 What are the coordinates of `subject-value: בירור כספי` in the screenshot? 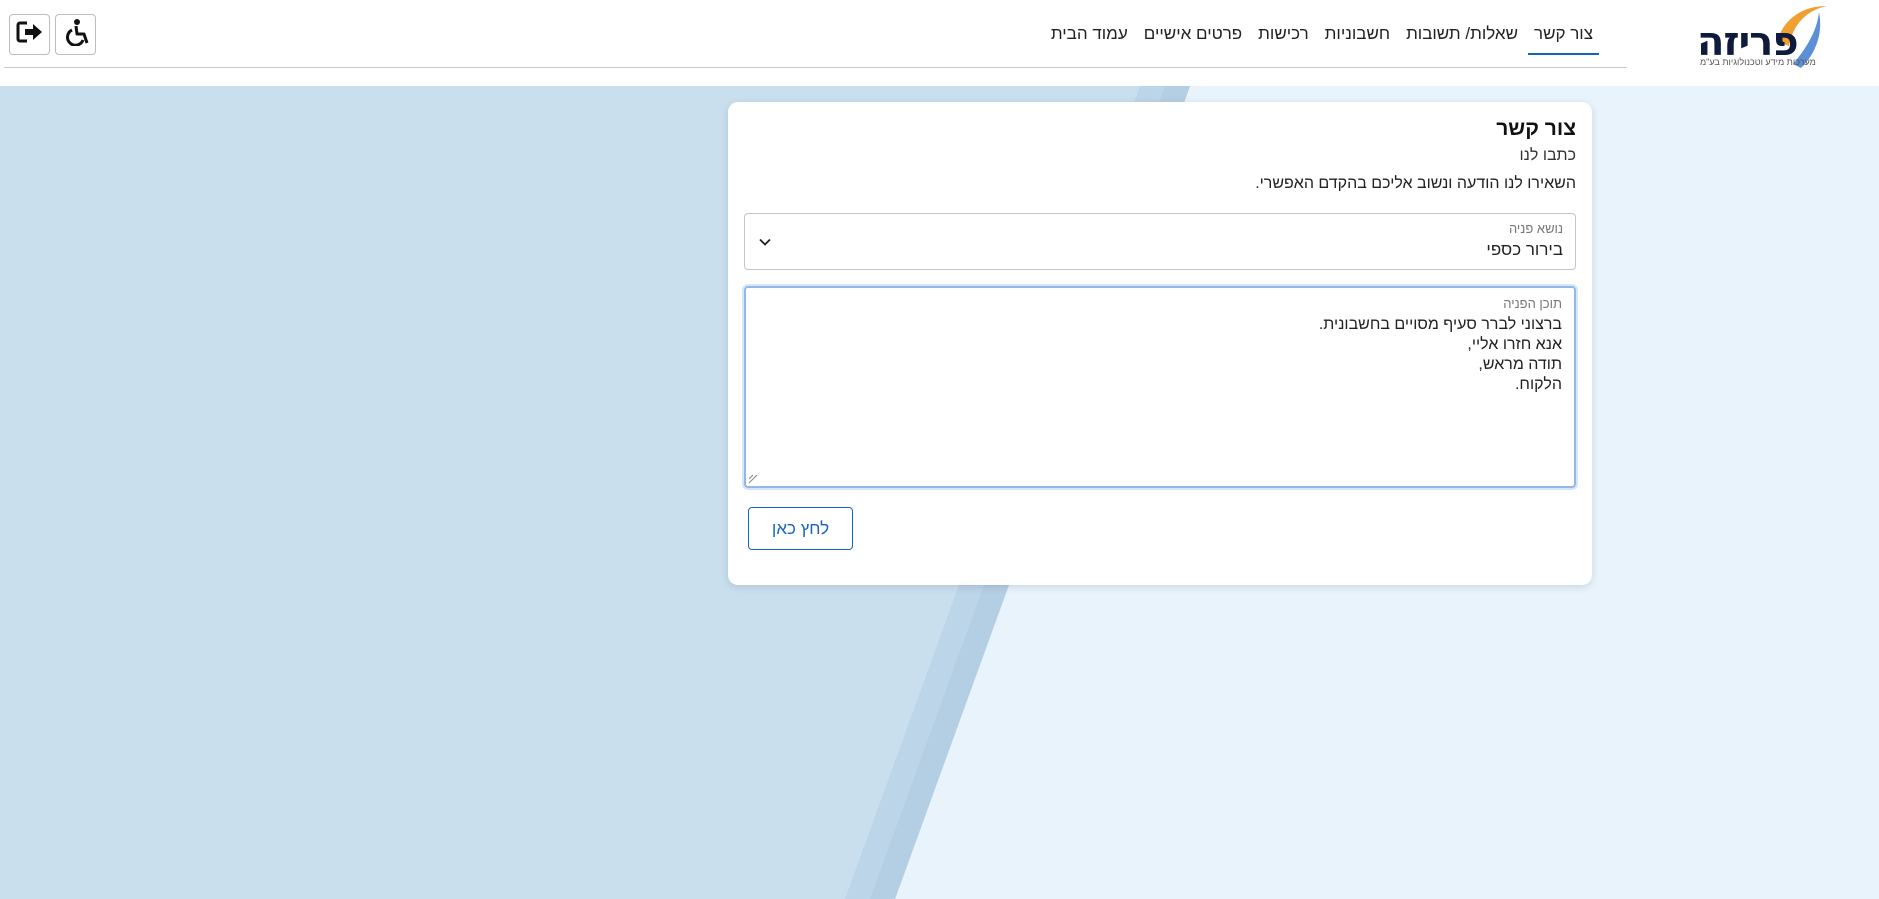 It's located at (1524, 249).